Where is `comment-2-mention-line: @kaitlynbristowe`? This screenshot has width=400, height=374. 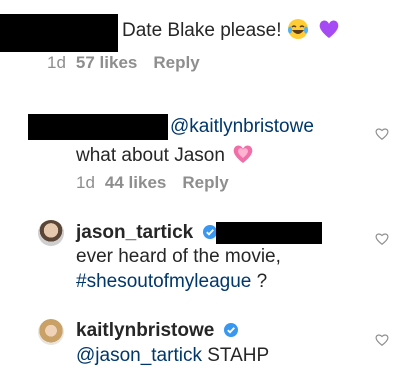
comment-2-mention-line: @kaitlynbristowe is located at coordinates (242, 127).